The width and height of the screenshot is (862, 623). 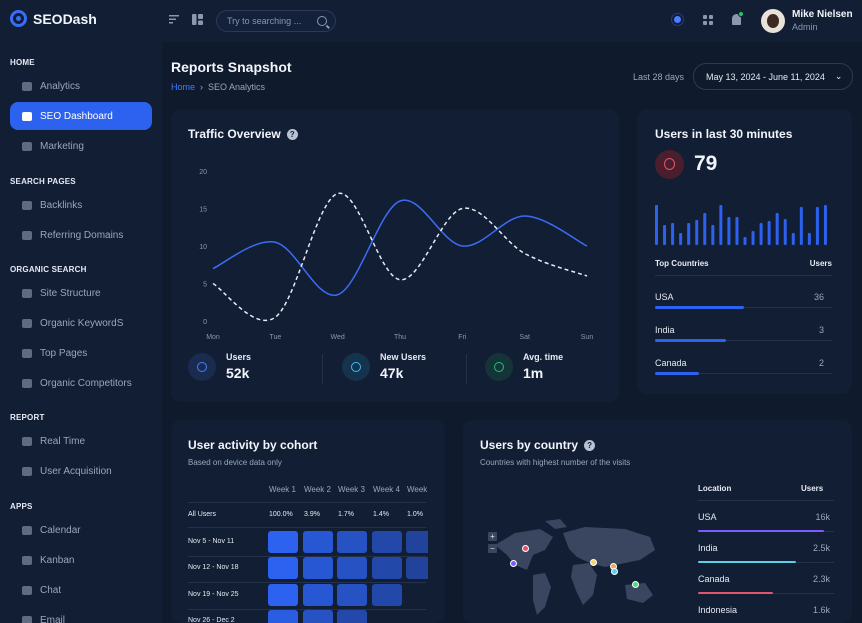 I want to click on x-tick-label: Fri, so click(x=462, y=337).